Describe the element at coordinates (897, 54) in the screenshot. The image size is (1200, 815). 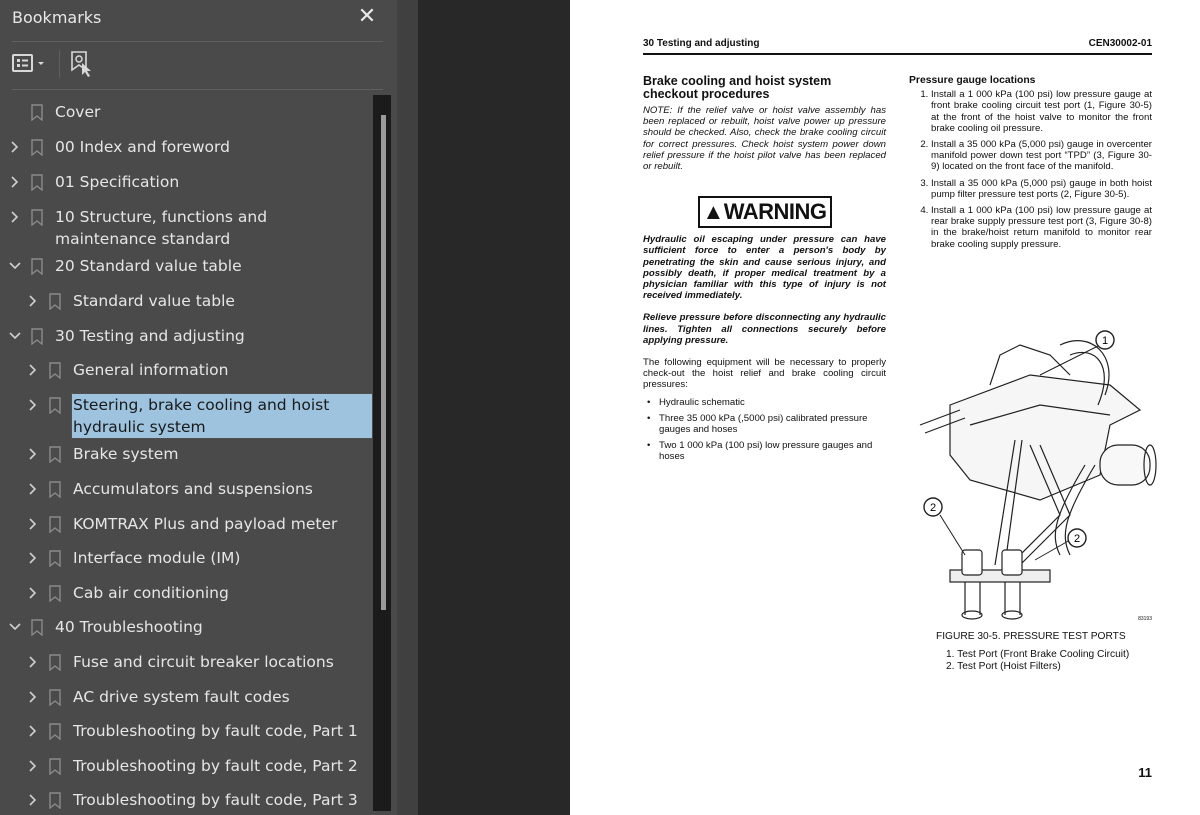
I see `header-rule` at that location.